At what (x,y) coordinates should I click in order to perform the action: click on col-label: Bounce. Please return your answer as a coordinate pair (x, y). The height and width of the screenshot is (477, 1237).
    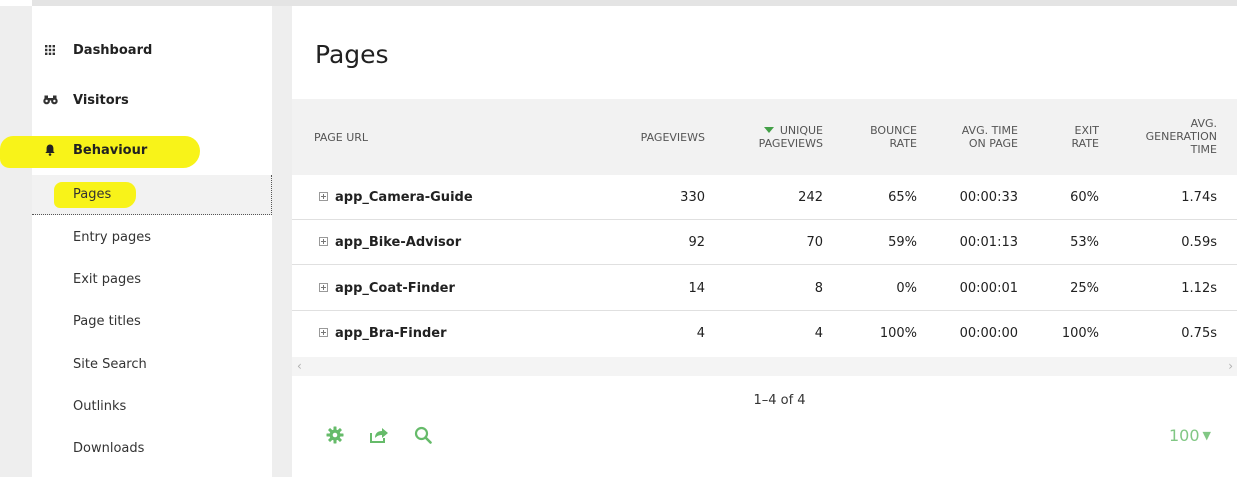
    Looking at the image, I should click on (893, 130).